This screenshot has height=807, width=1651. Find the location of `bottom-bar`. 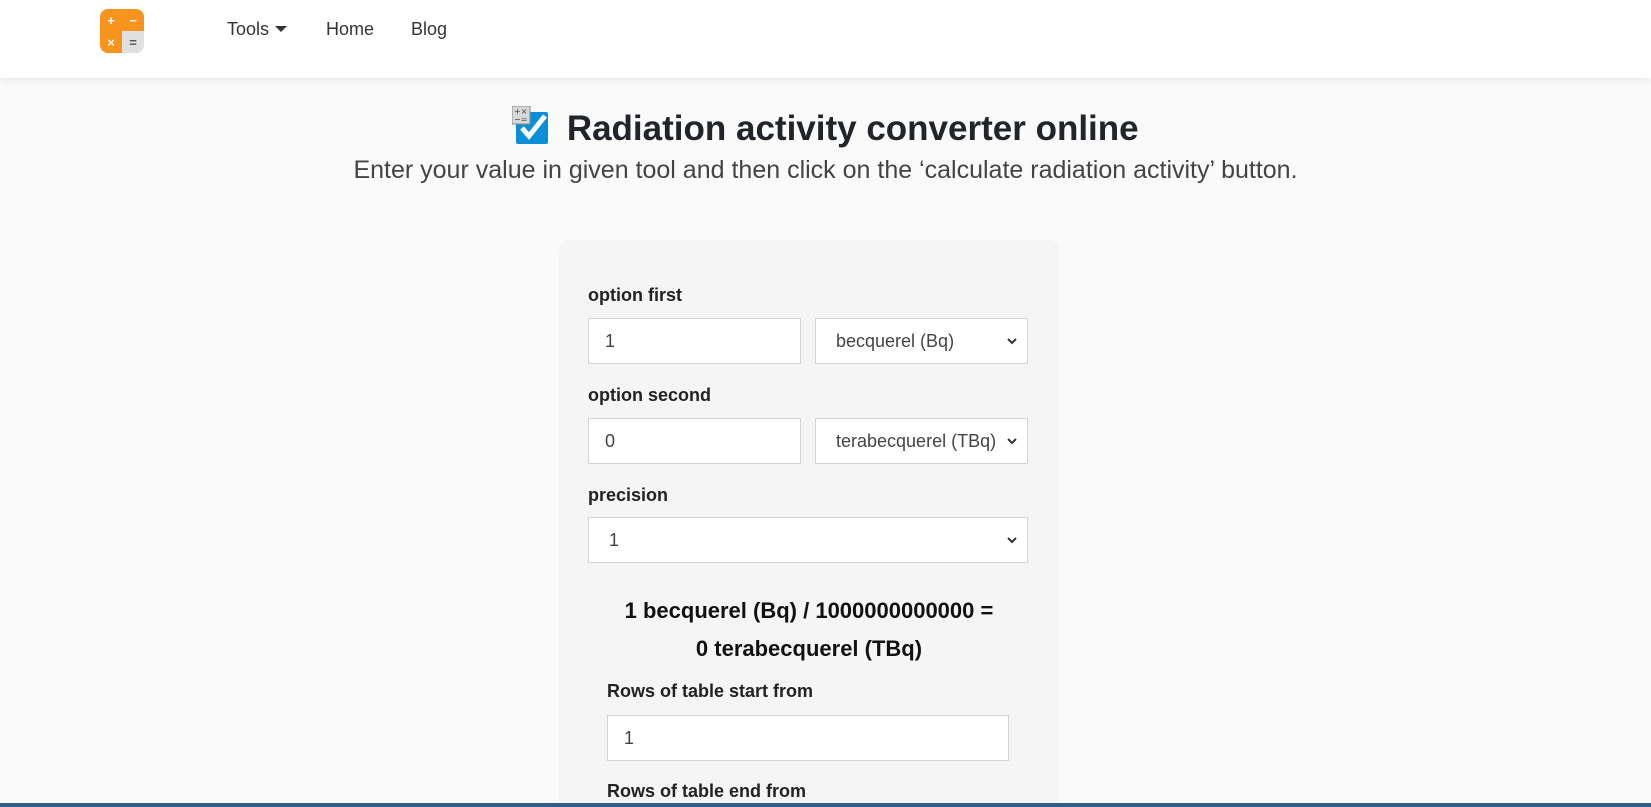

bottom-bar is located at coordinates (825, 805).